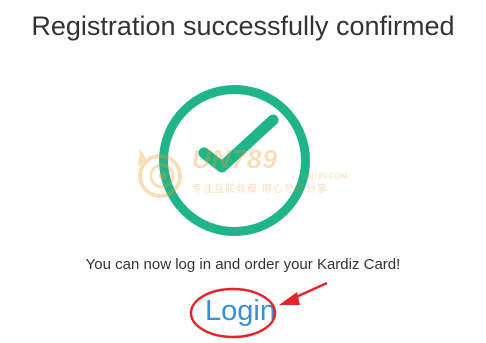 The height and width of the screenshot is (343, 486). I want to click on check-circle-icon, so click(234, 160).